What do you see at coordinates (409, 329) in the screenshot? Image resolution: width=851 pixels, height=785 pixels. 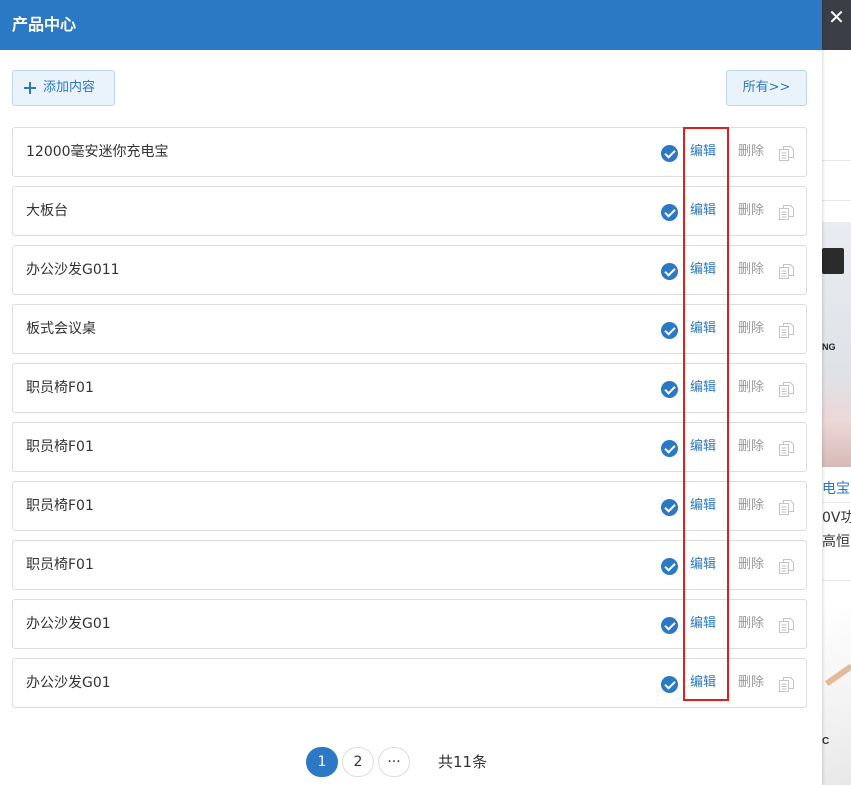 I see `list-item: 板式会议桌 编辑 删除` at bounding box center [409, 329].